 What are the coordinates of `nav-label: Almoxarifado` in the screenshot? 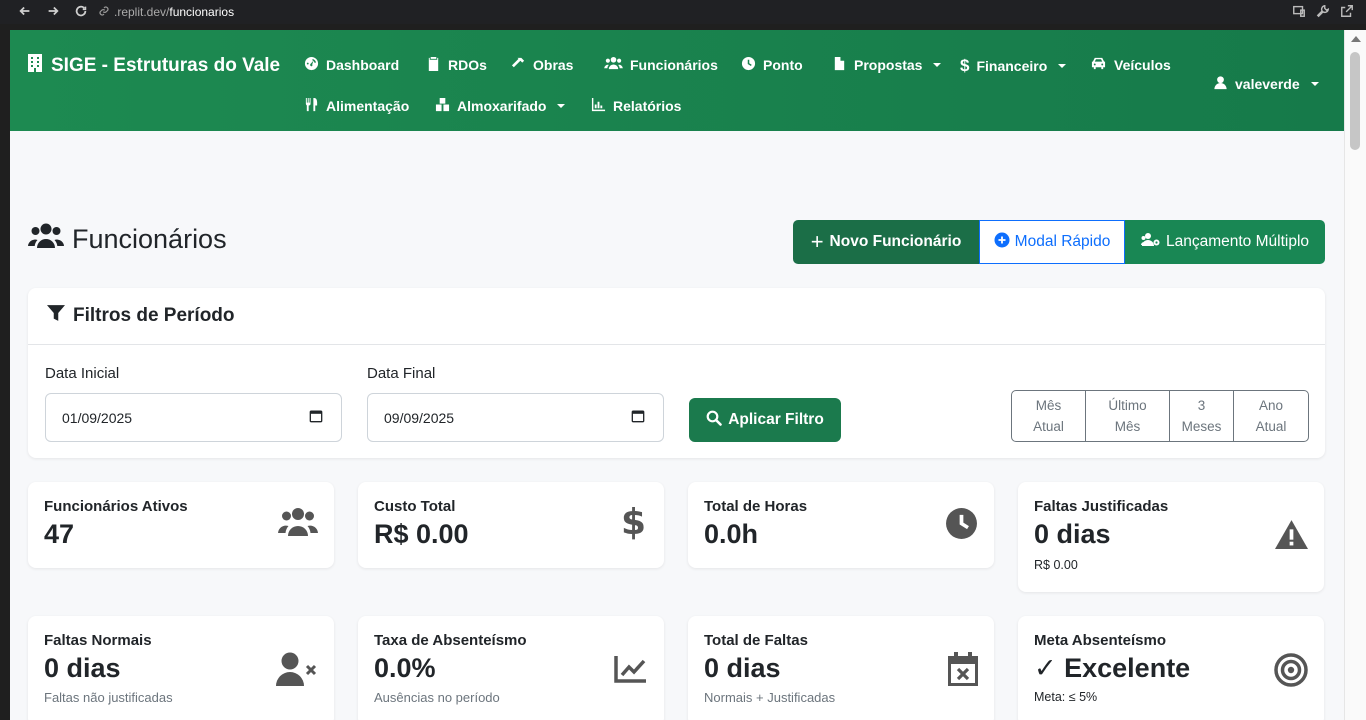 It's located at (502, 106).